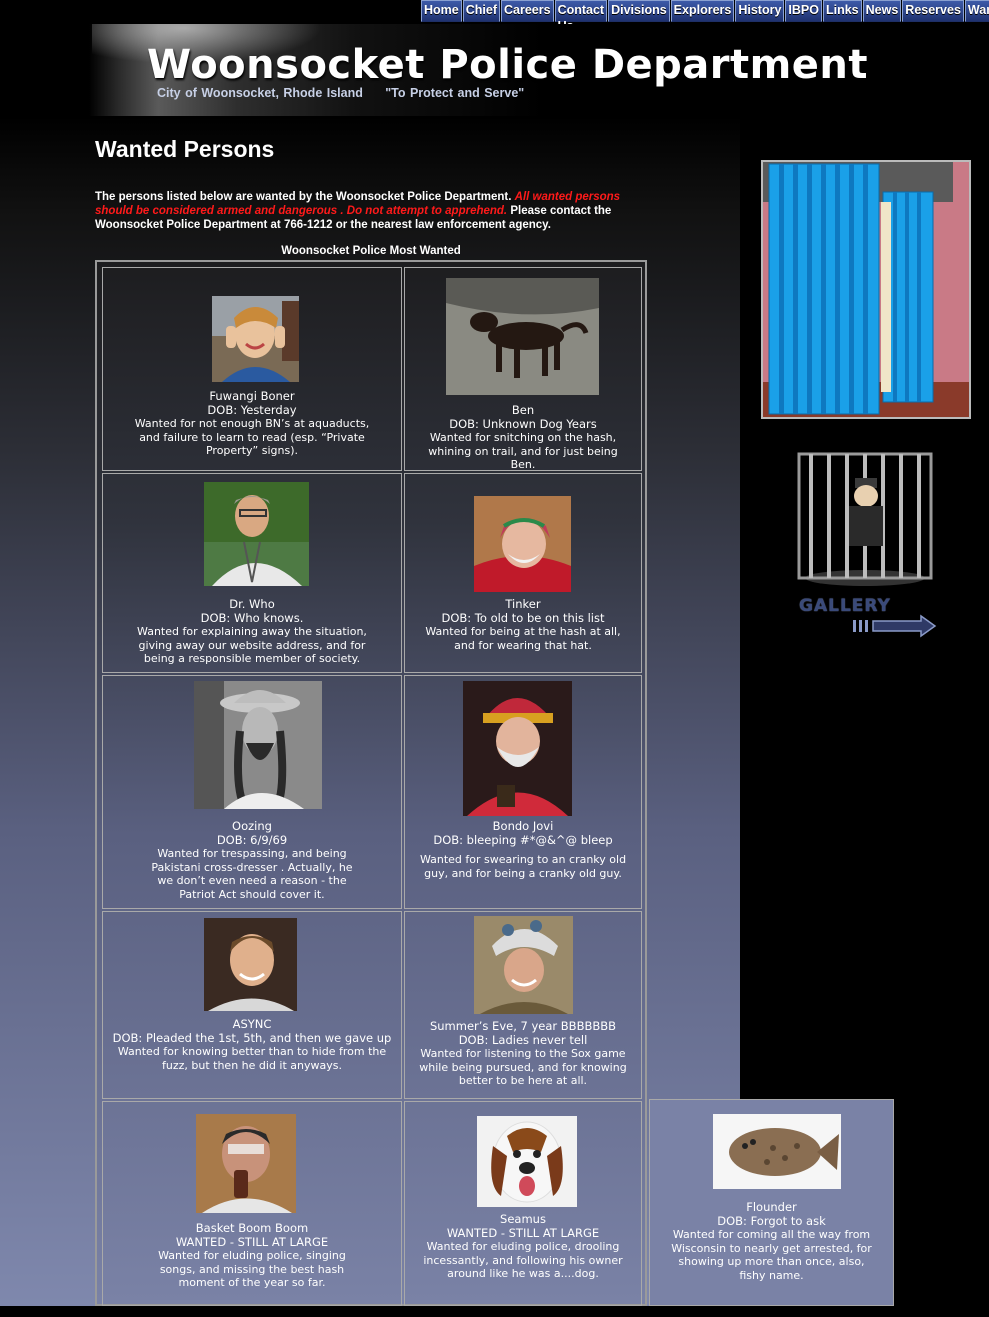 The image size is (989, 1317). I want to click on gallery-link: GALLERY, so click(867, 543).